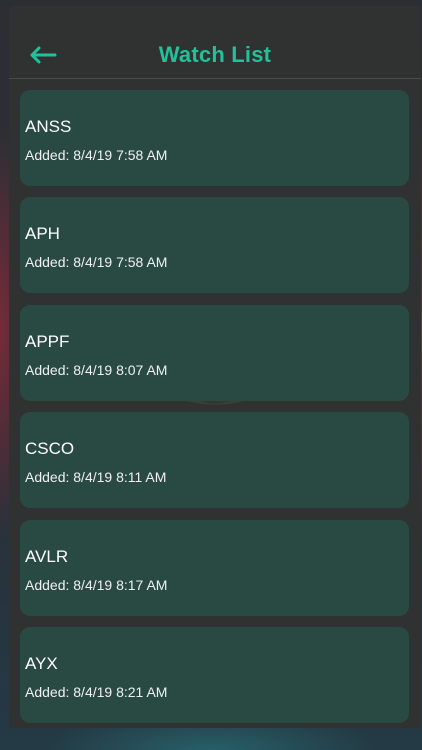 The height and width of the screenshot is (750, 422). What do you see at coordinates (214, 353) in the screenshot?
I see `list-item: APPF Added: 8/4/19 8:07 AM` at bounding box center [214, 353].